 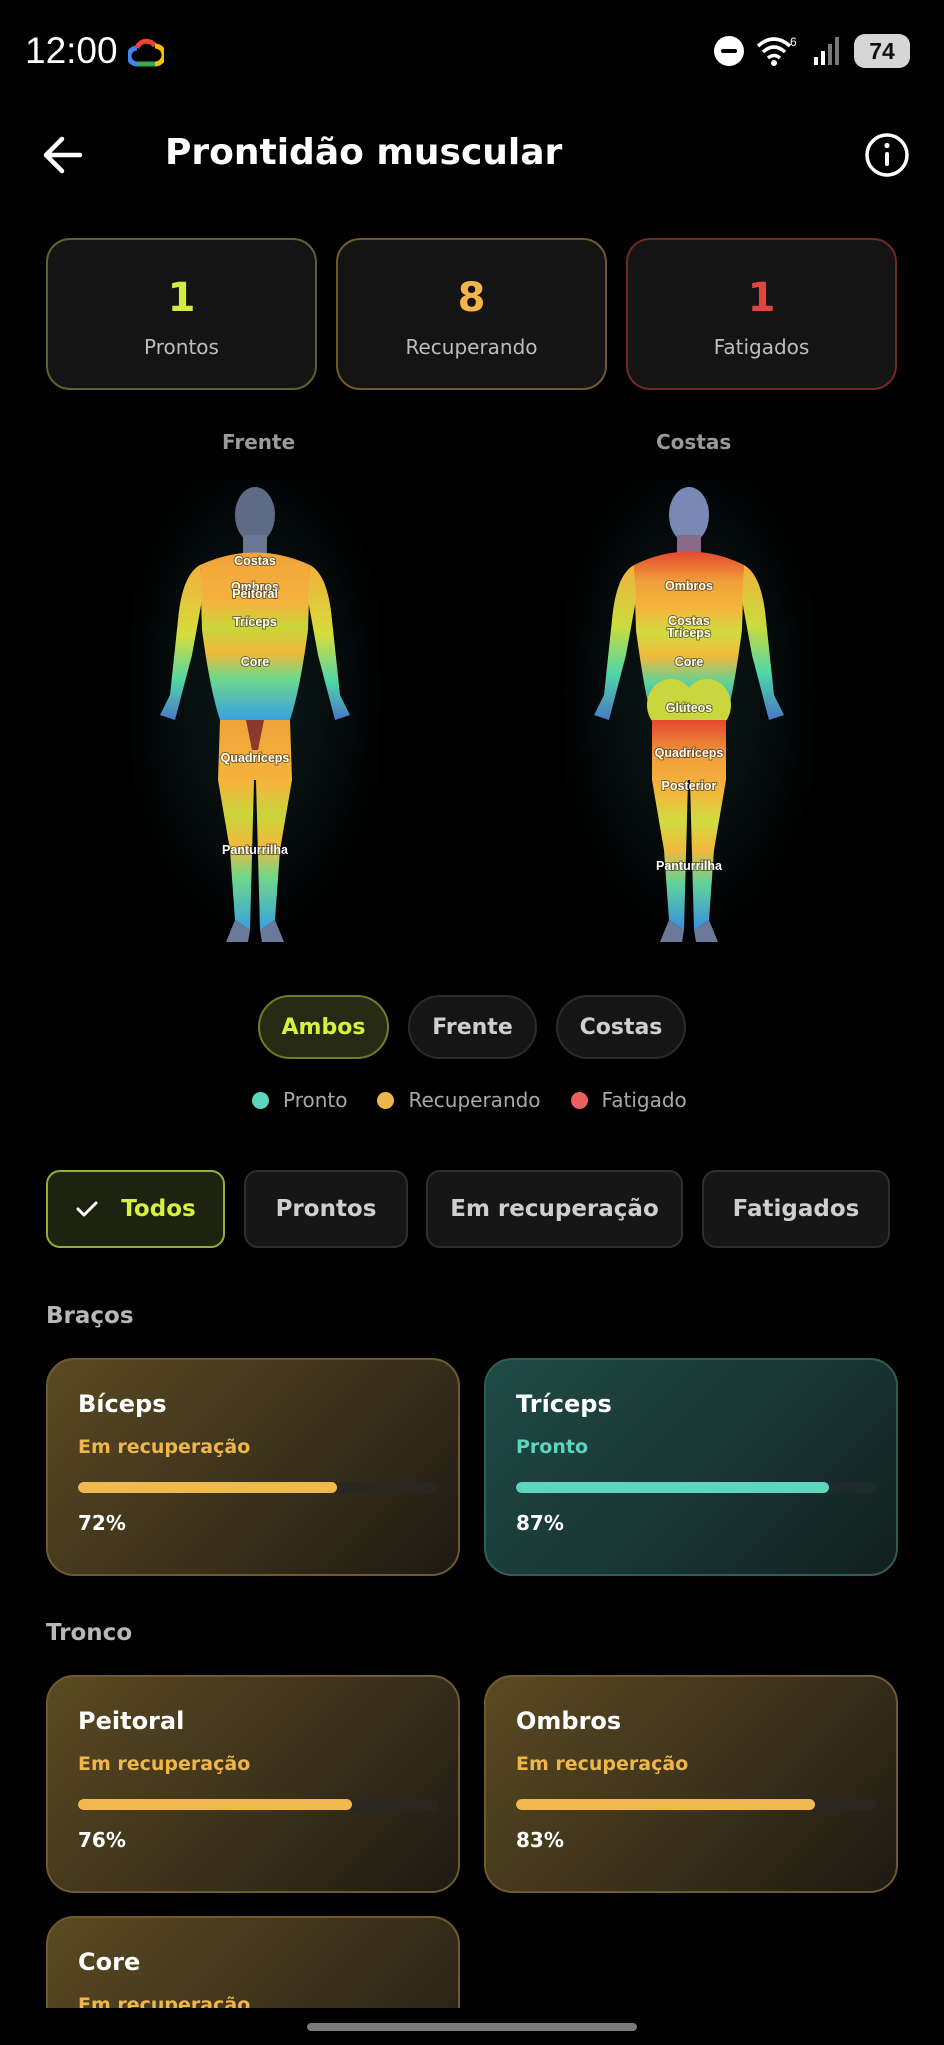 I want to click on back-label-gluteos: Glúteos, so click(x=689, y=708).